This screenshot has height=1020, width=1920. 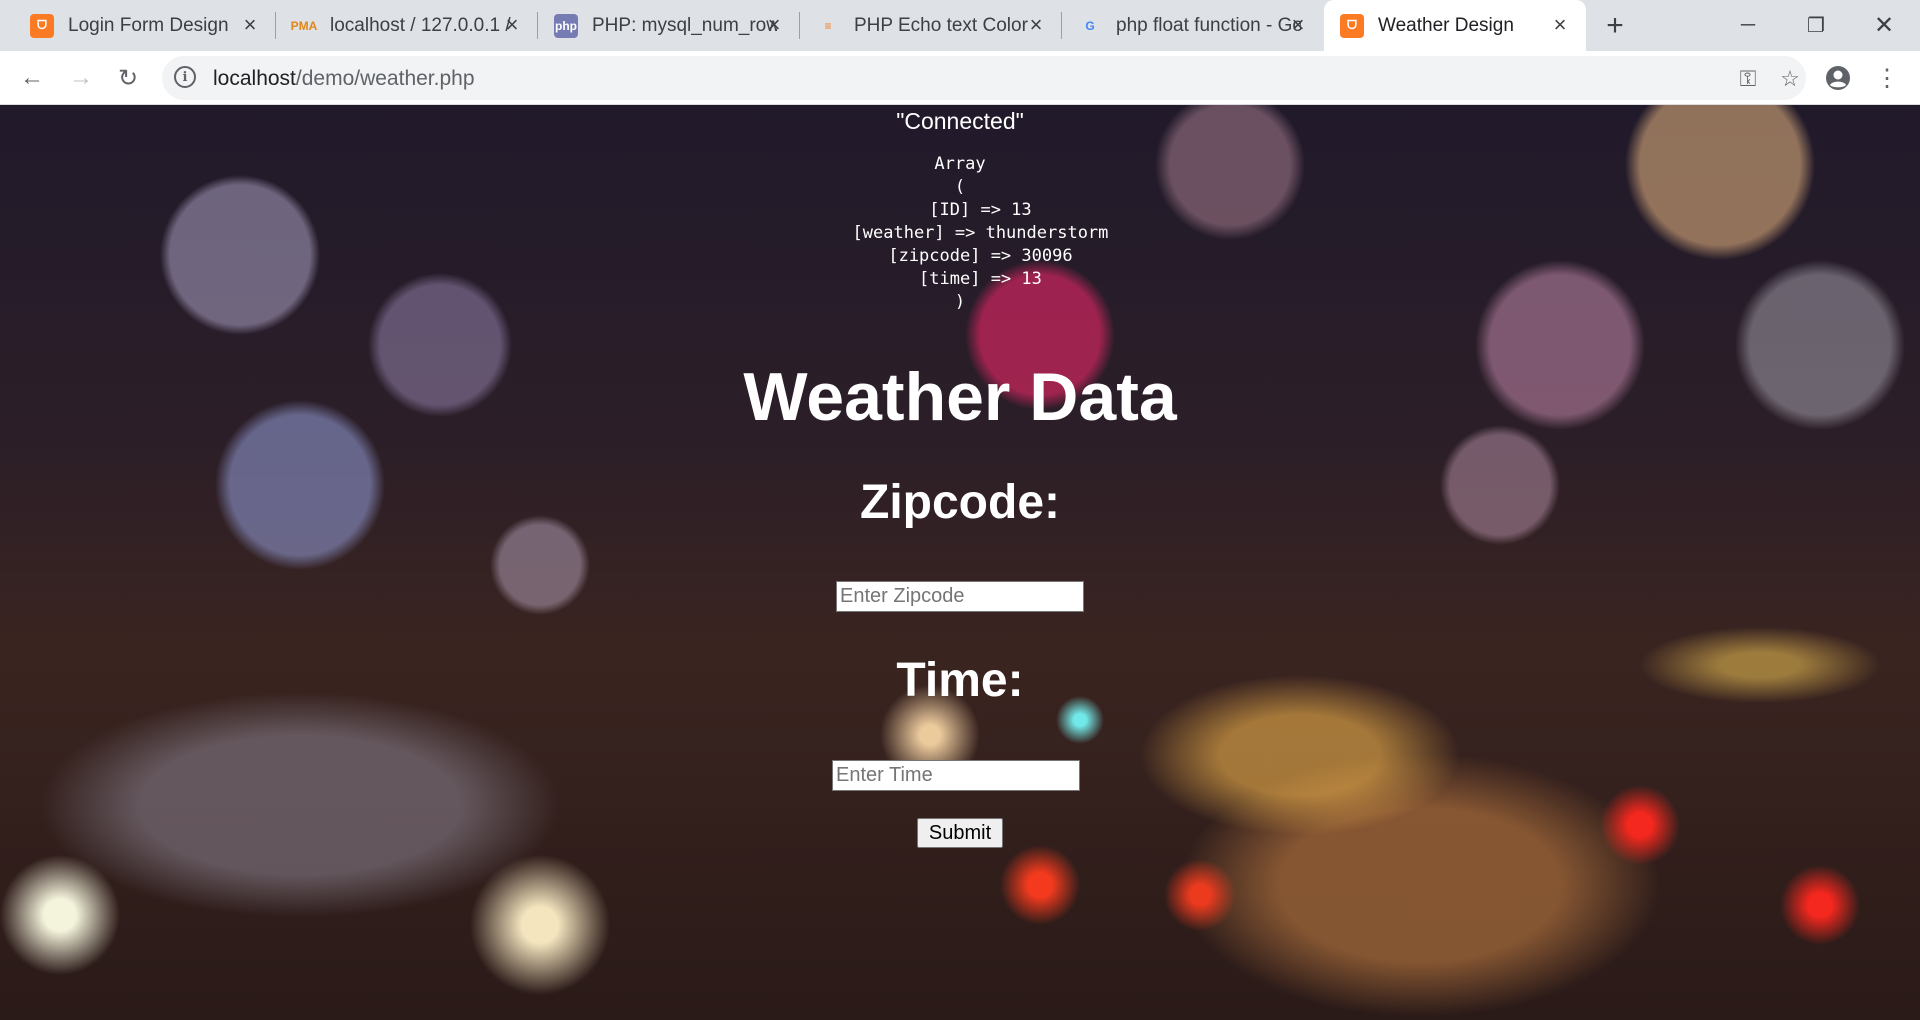 What do you see at coordinates (185, 77) in the screenshot?
I see `info-icon: i` at bounding box center [185, 77].